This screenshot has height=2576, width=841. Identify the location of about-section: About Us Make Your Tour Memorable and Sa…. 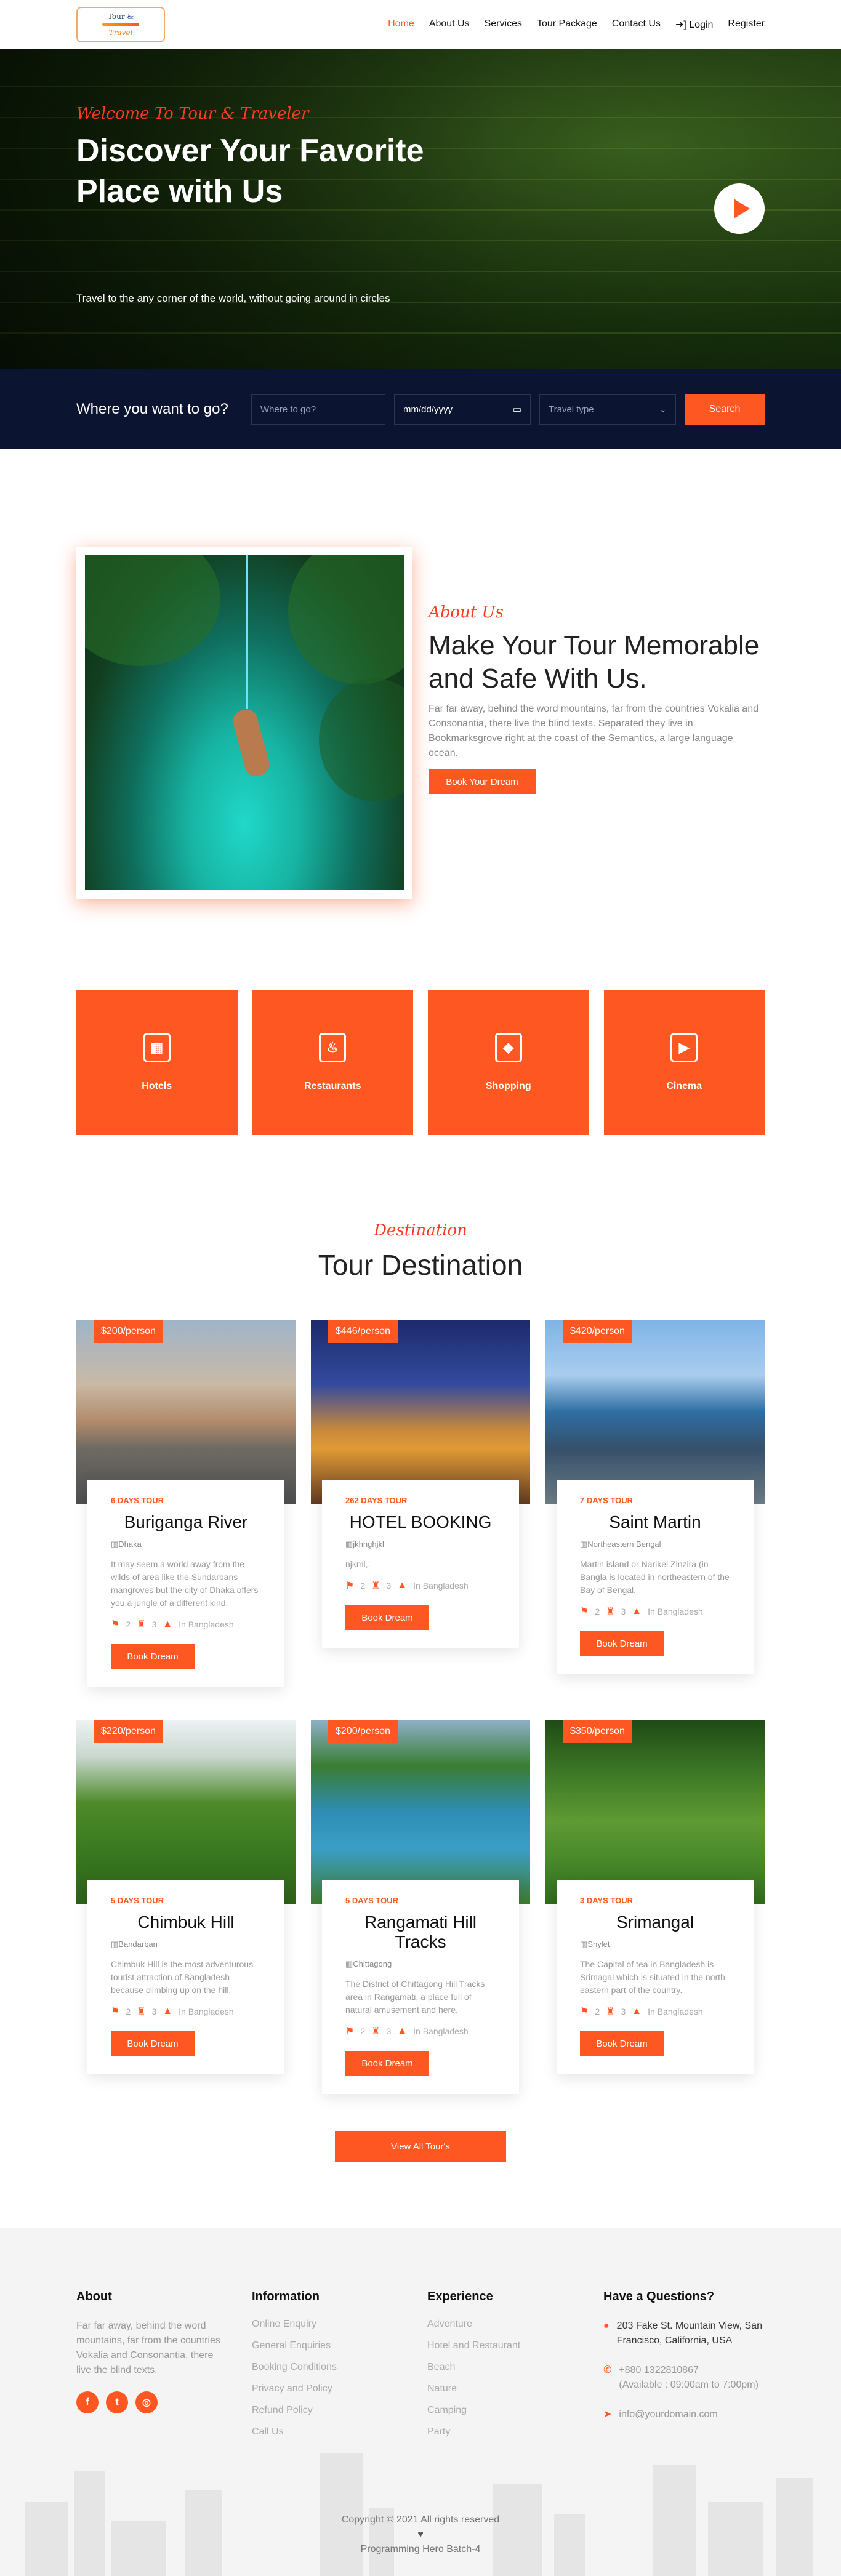
(596, 698).